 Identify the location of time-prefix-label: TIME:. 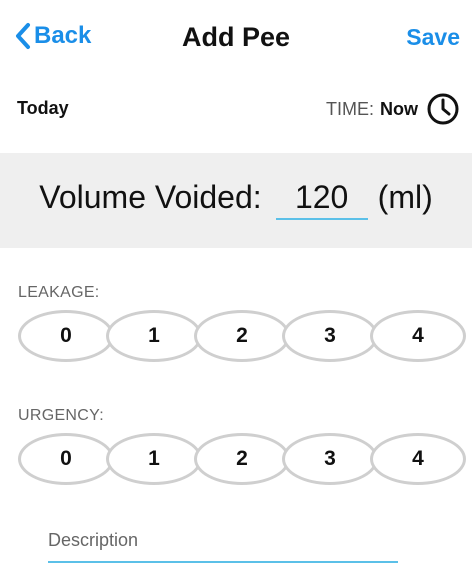
(350, 108).